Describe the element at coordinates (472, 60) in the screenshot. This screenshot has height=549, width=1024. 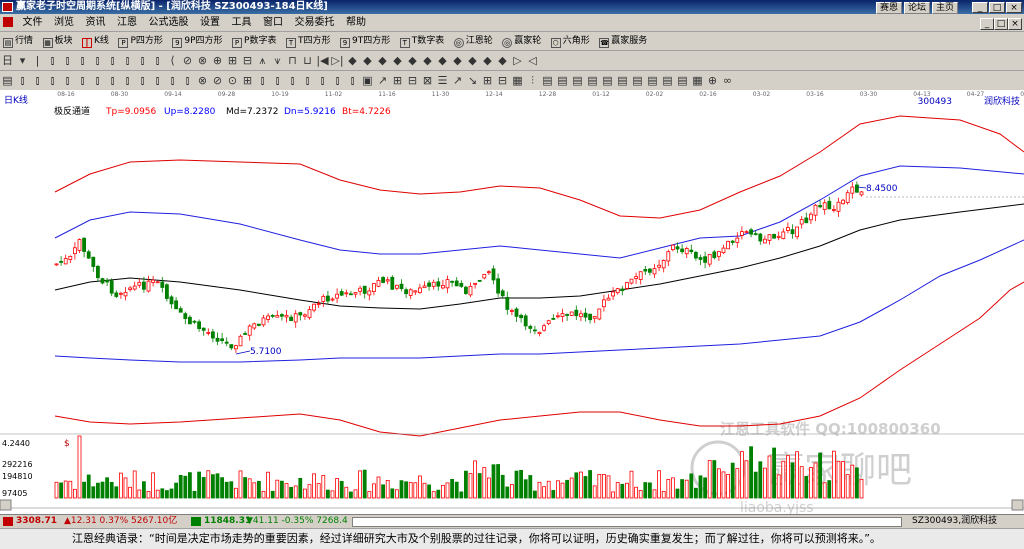
I see `draw1-tool-31-icon: ◆` at that location.